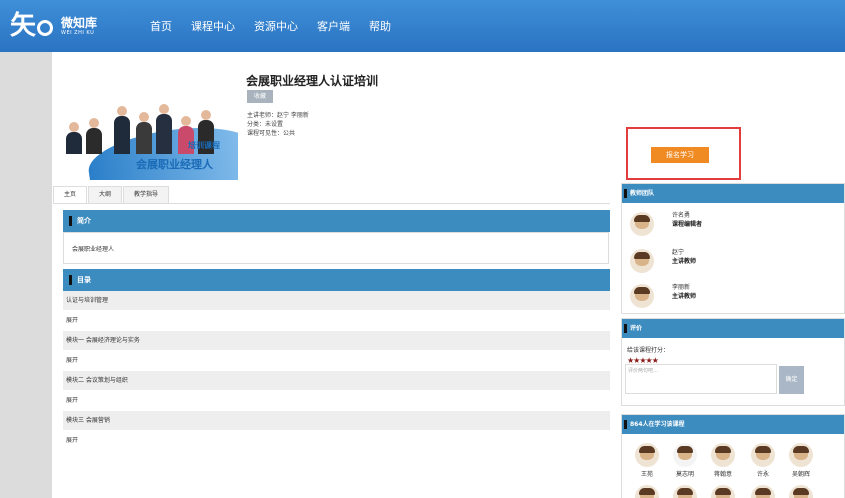  What do you see at coordinates (706, 297) in the screenshot?
I see `teacher-card: 李丽新 主讲教师` at bounding box center [706, 297].